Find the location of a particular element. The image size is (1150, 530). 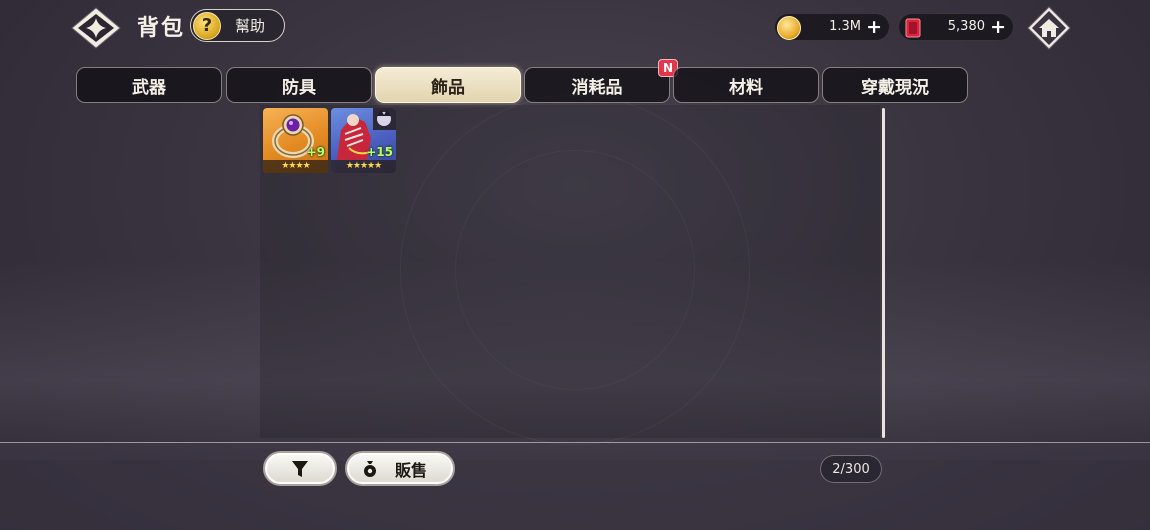

item-level: +9 is located at coordinates (315, 152).